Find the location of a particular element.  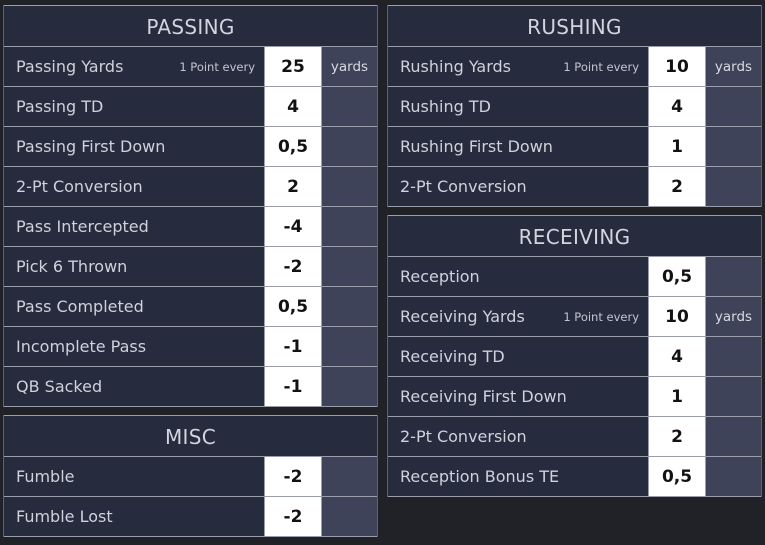

row-label-cell-pass-intercepted: Pass Intercepted is located at coordinates (134, 226).